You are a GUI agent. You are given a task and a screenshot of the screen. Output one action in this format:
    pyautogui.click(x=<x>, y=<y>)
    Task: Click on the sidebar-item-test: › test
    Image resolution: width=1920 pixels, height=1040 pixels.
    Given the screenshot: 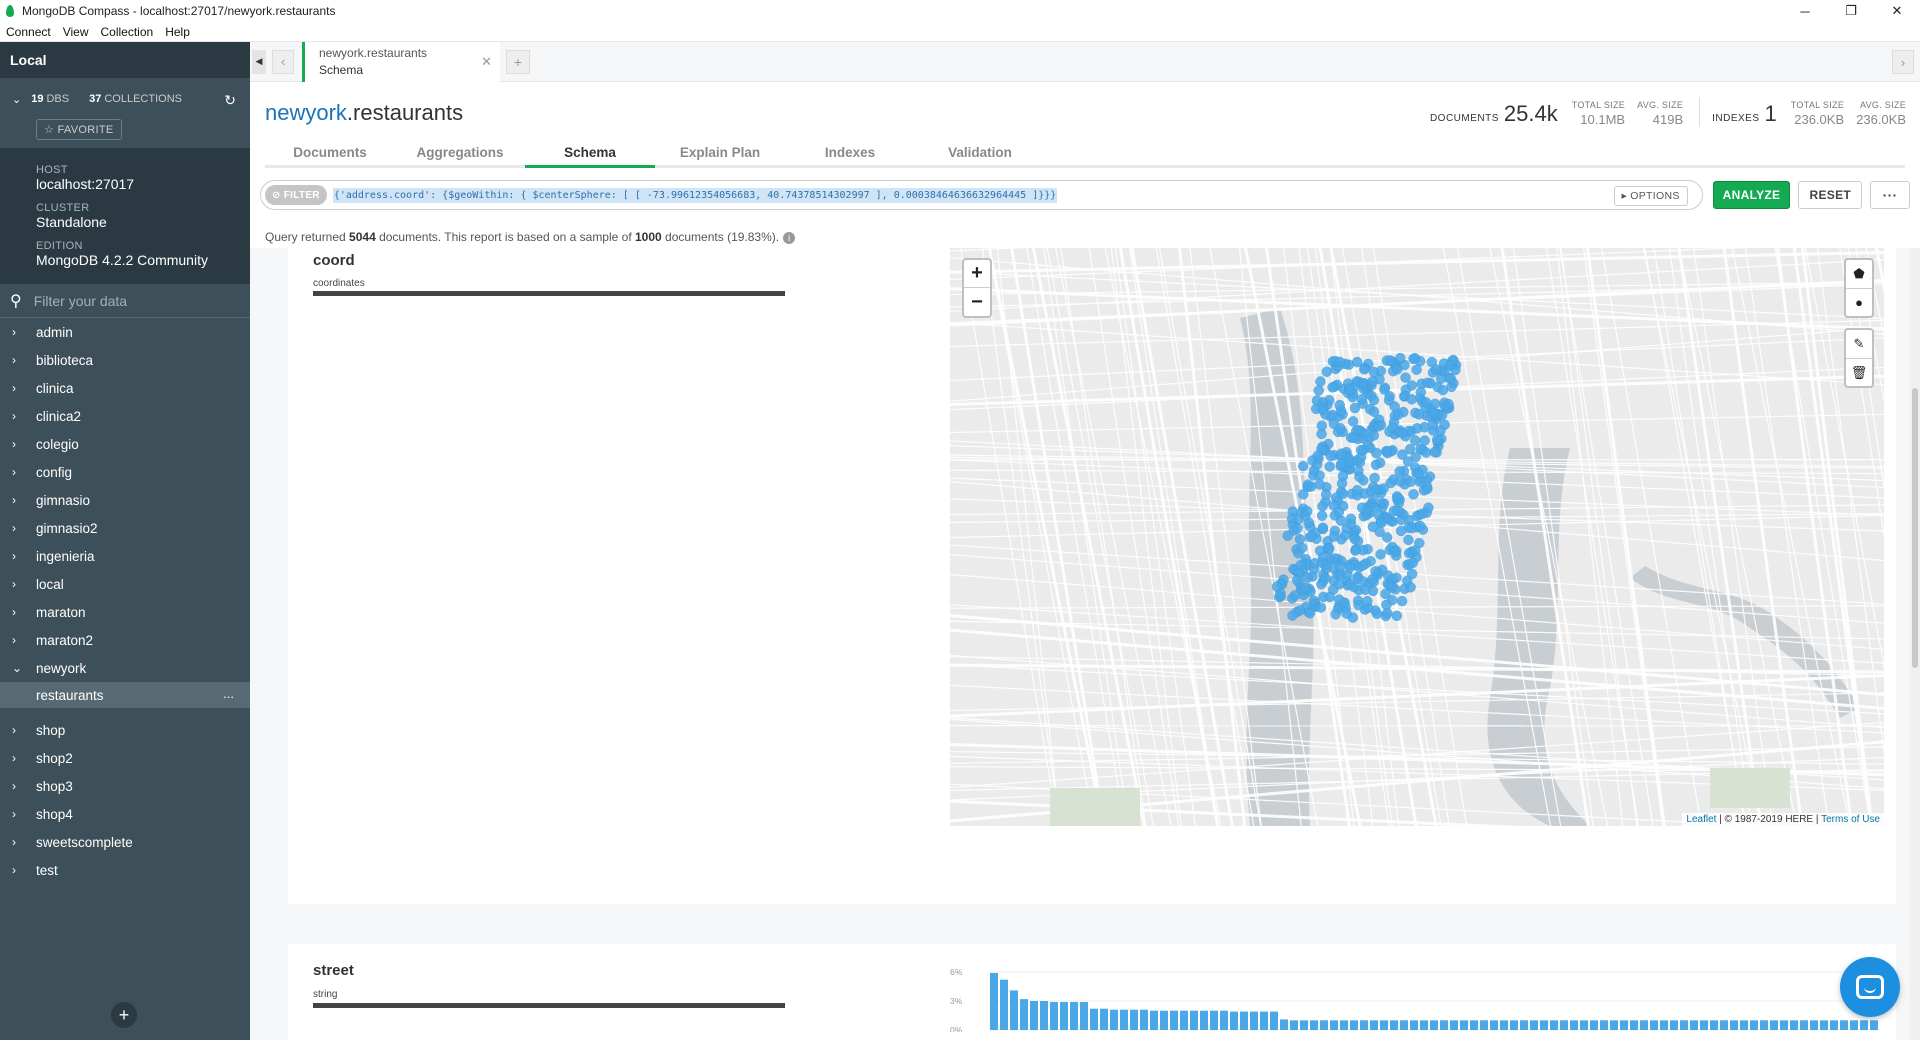 What is the action you would take?
    pyautogui.click(x=125, y=870)
    